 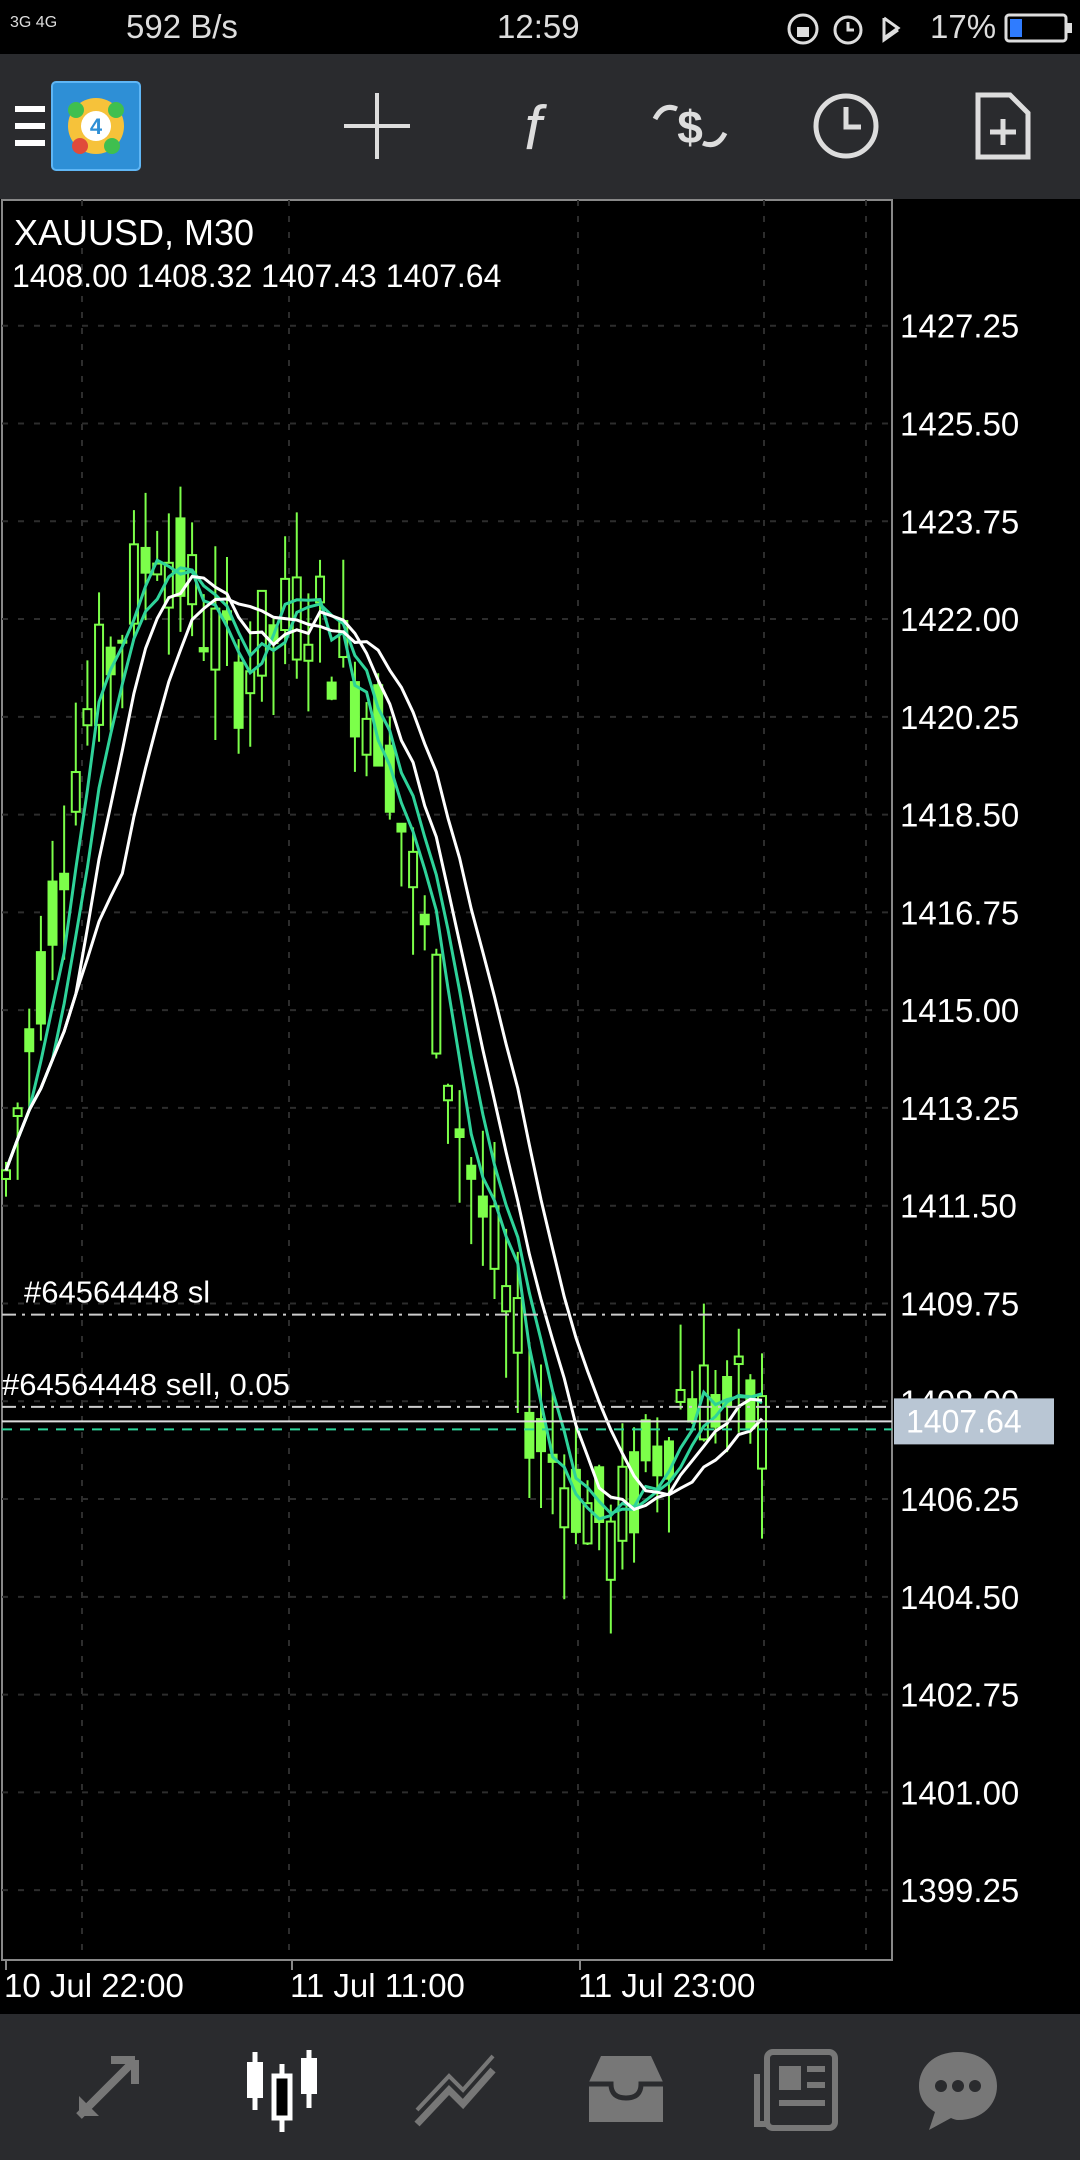 I want to click on time-tick-label: 10 Jul 22:00, so click(x=94, y=1985).